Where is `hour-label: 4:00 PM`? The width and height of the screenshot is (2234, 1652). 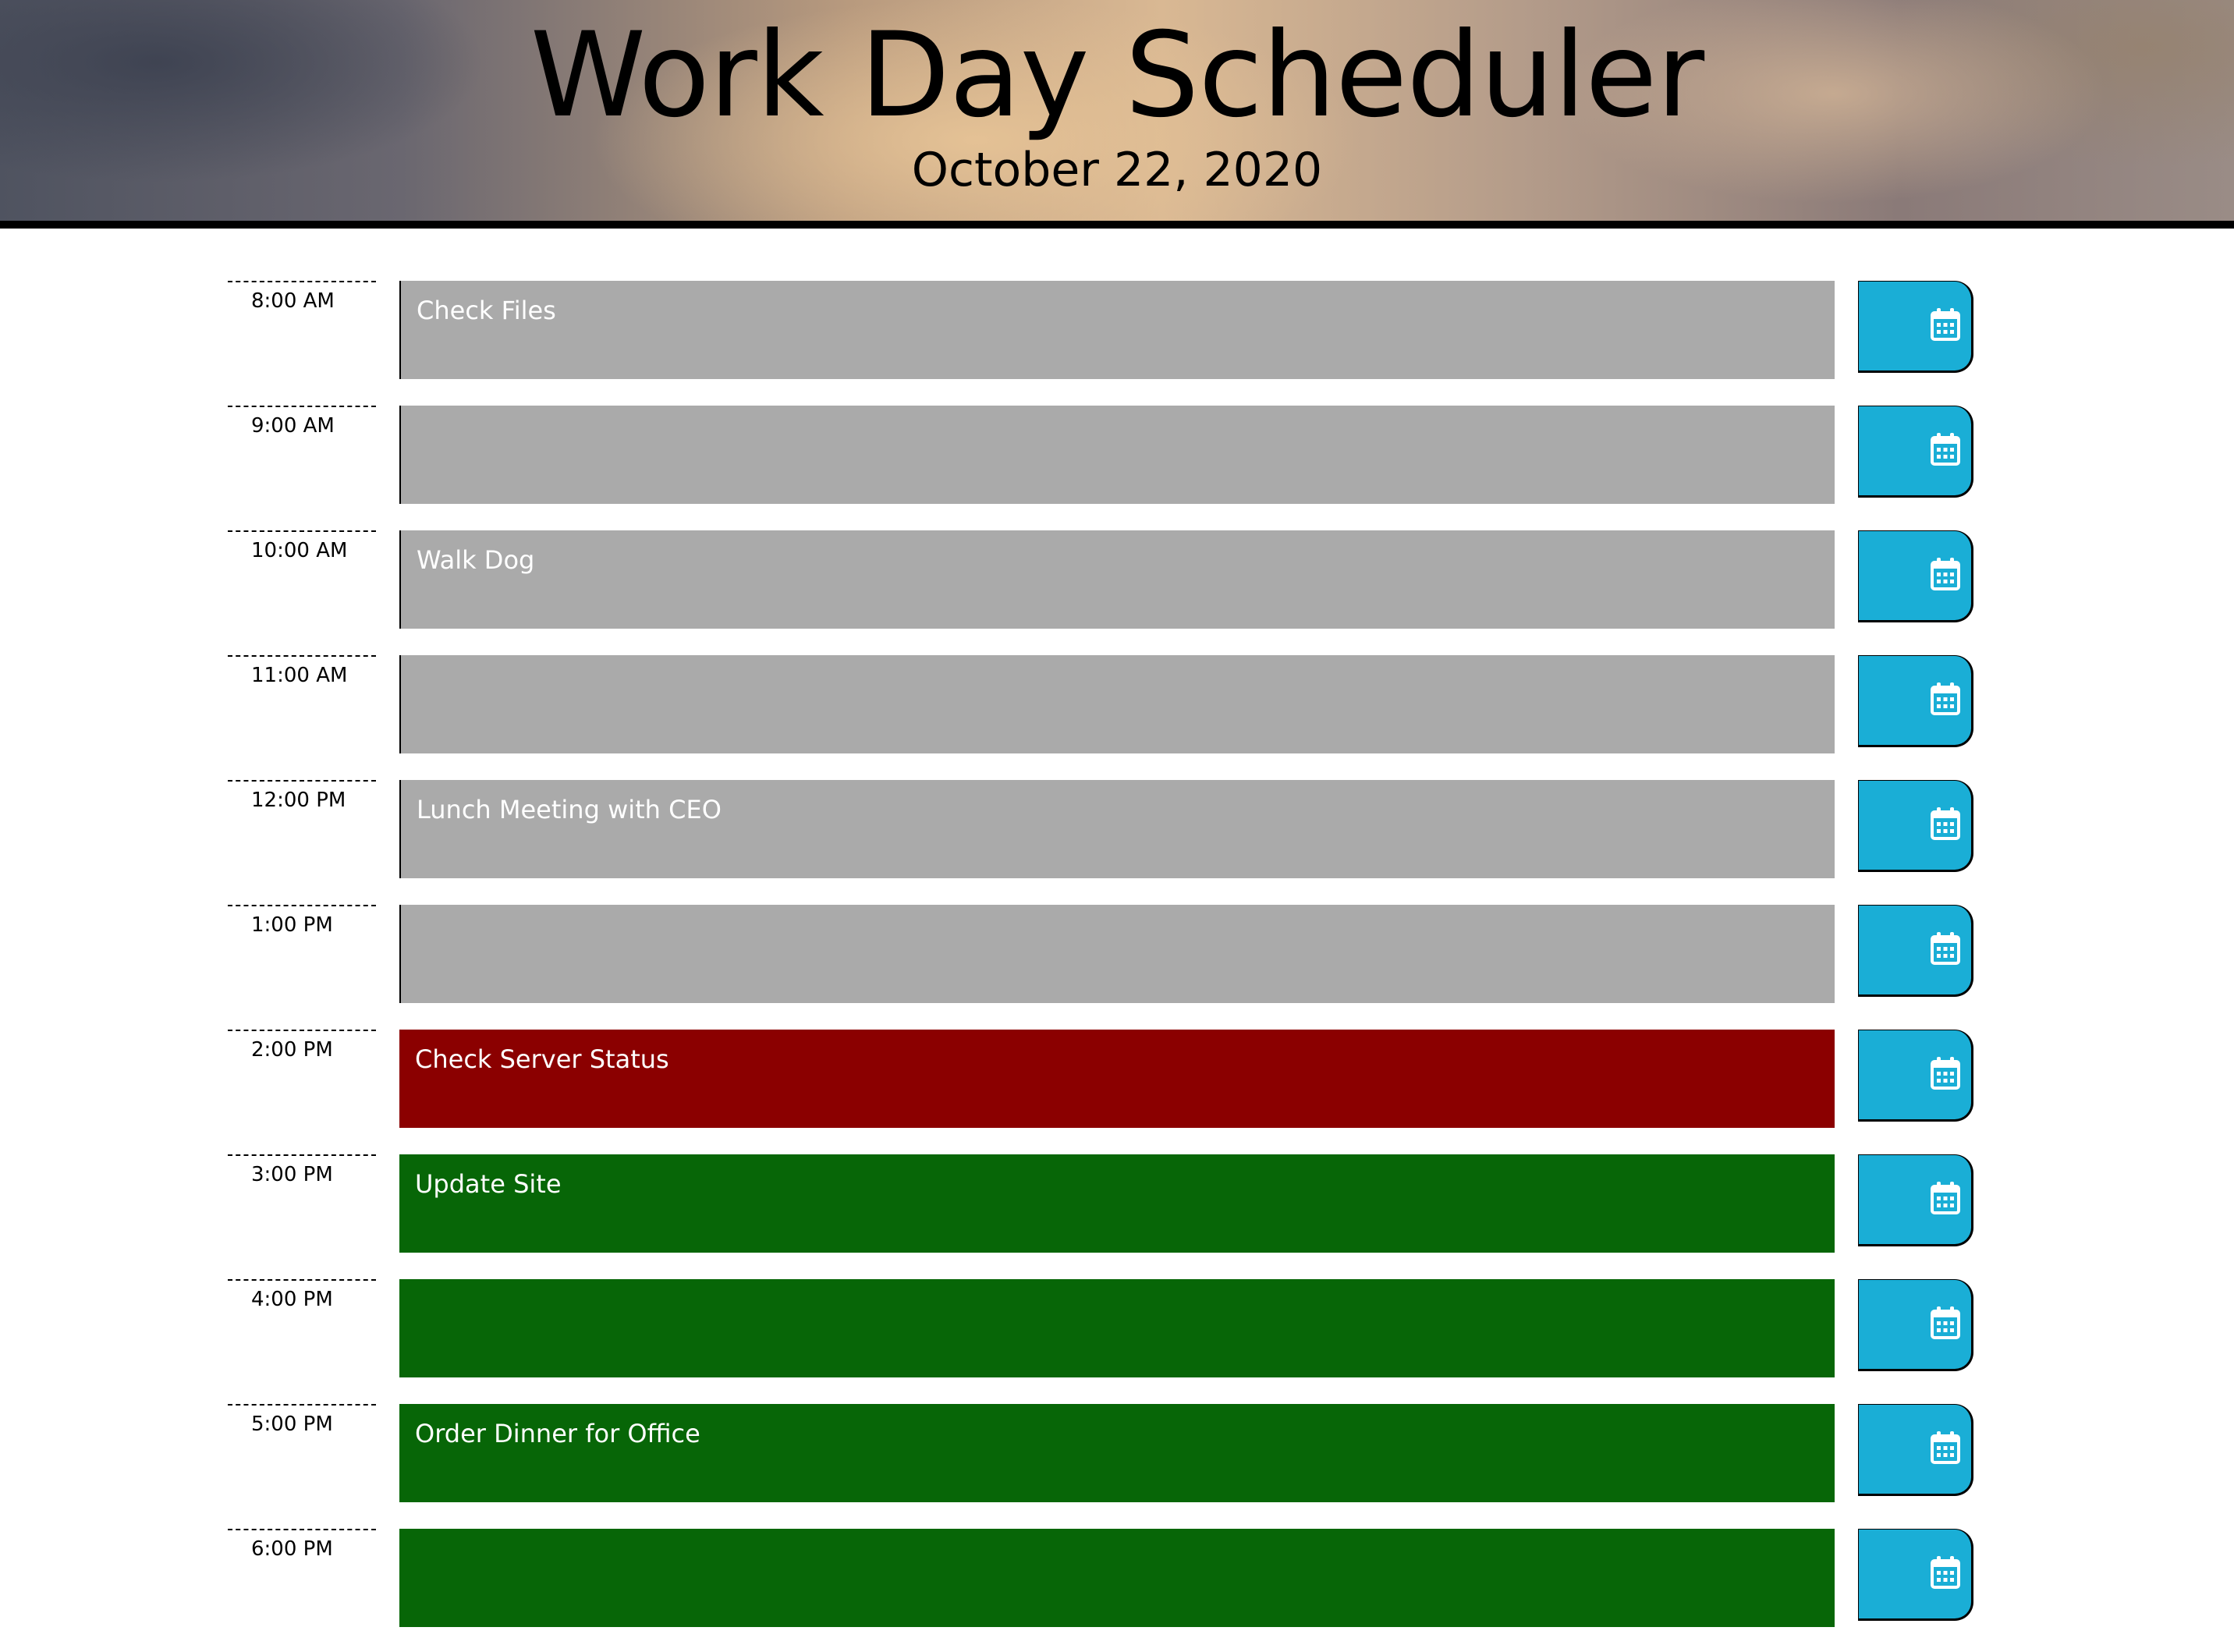 hour-label: 4:00 PM is located at coordinates (302, 1328).